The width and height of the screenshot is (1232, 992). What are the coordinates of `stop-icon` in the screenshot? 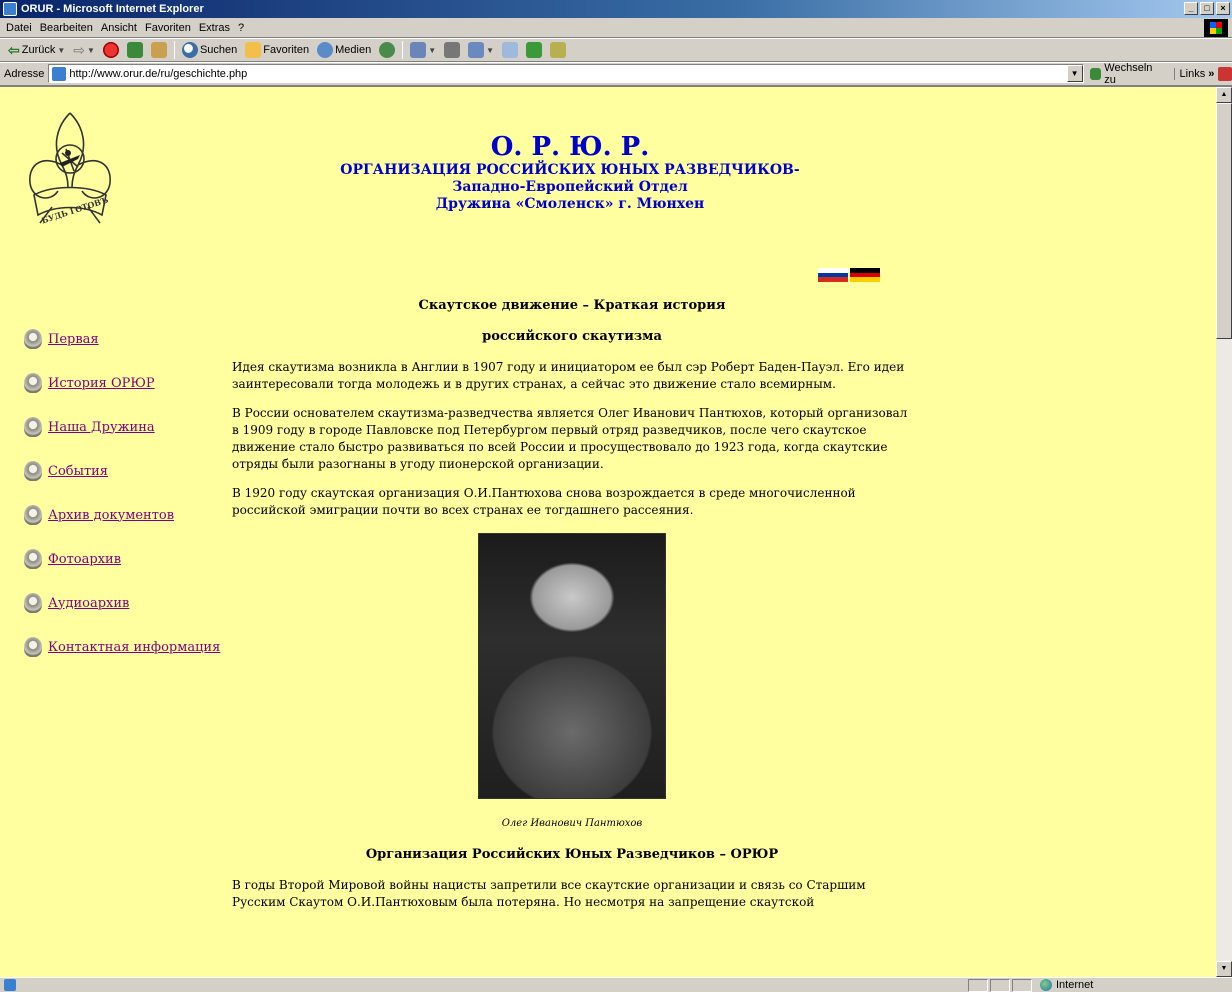 It's located at (110, 50).